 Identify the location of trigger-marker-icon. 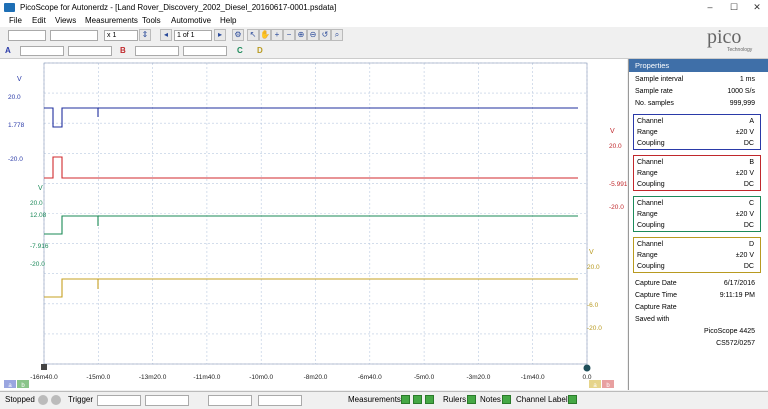
(587, 368).